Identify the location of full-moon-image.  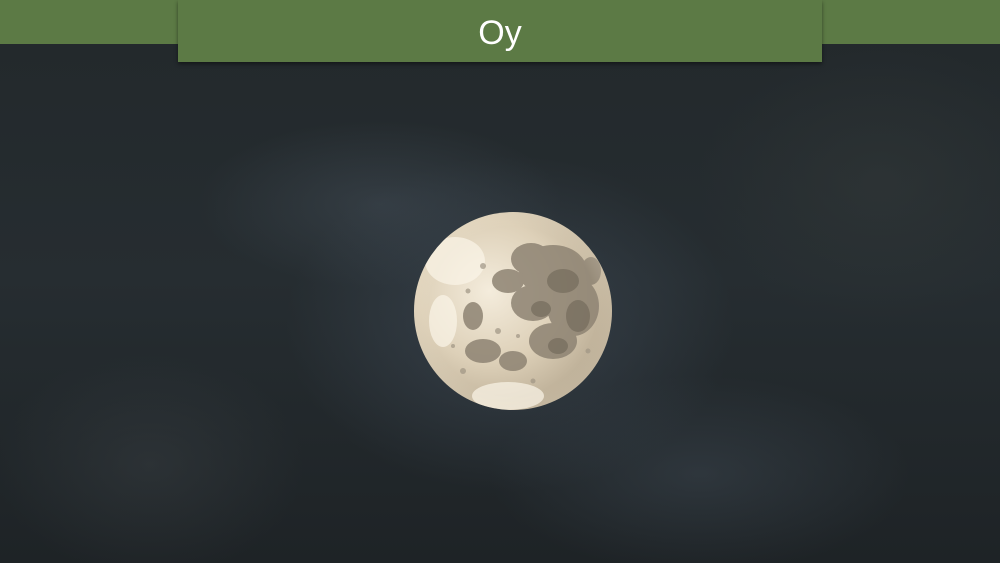
(513, 311).